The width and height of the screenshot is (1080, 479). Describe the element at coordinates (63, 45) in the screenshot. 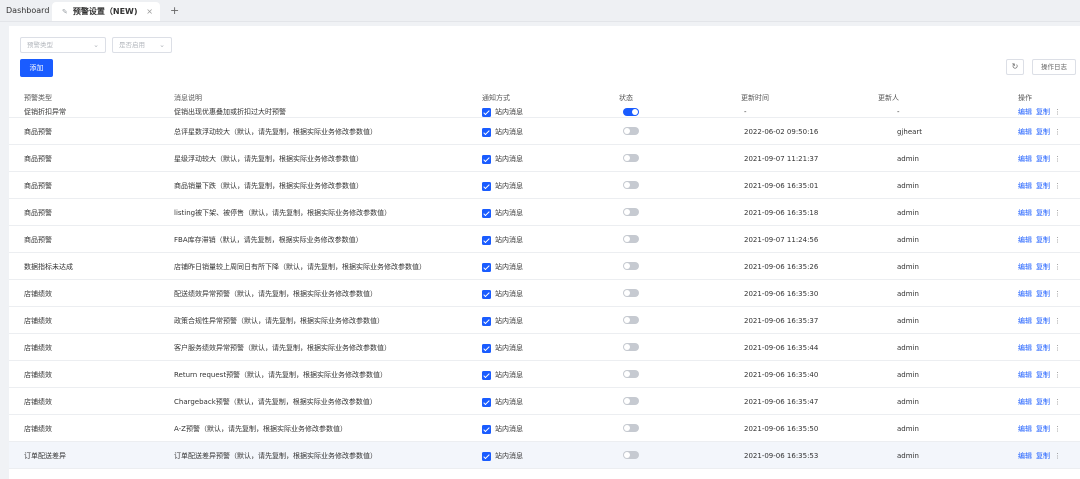

I see `alert-type-select: 预警类型 ⌄` at that location.